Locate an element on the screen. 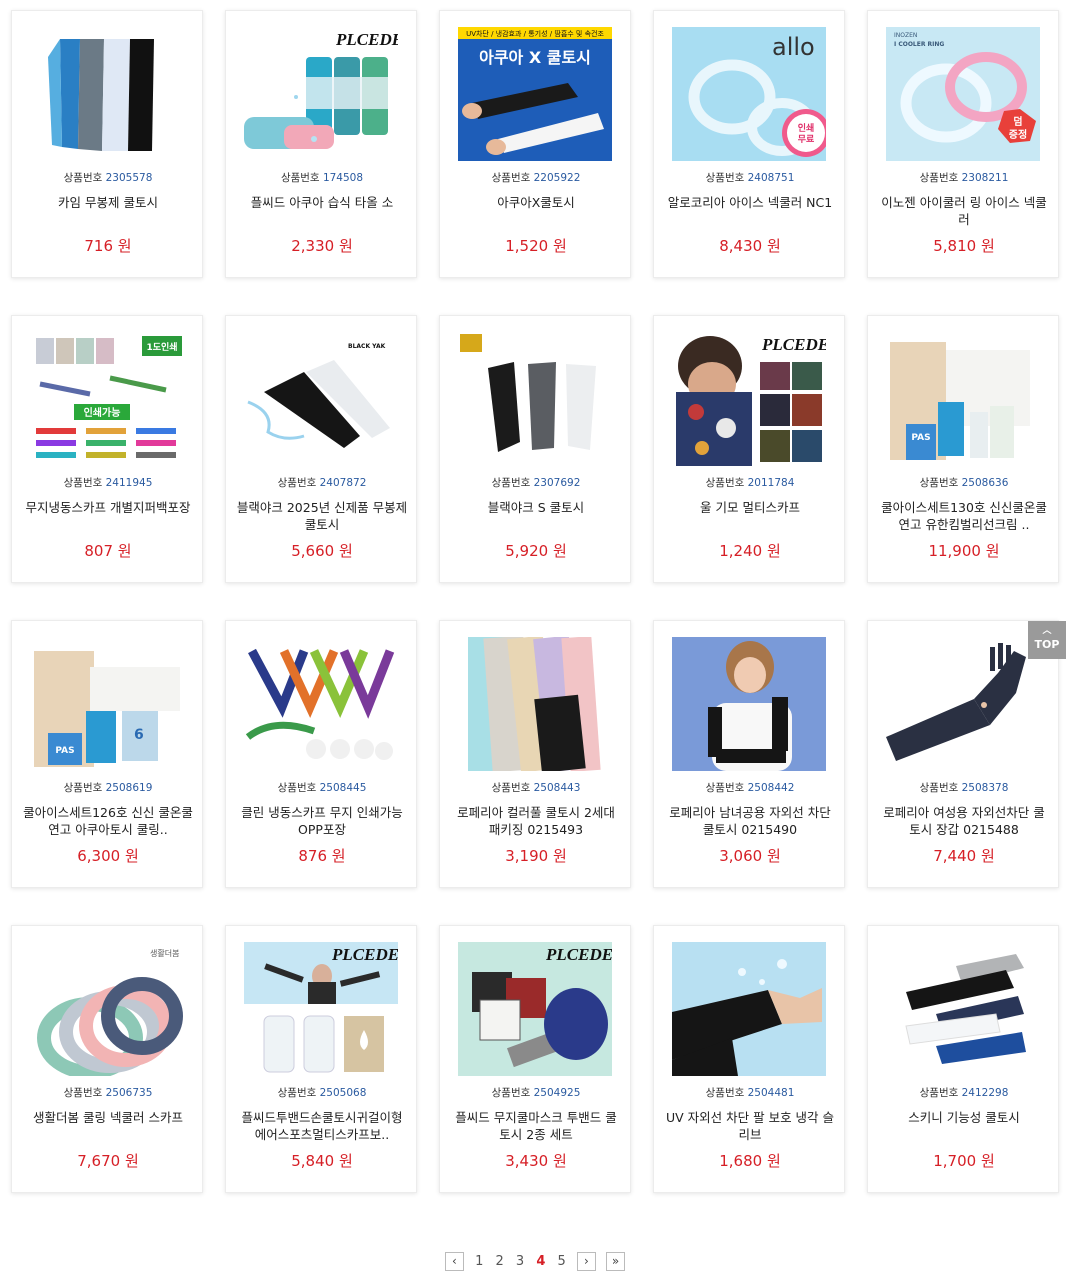  svg-text: UV차단 / 냉감효과 / 통기성 / 땀흡수 및 속건조 is located at coordinates (535, 33).